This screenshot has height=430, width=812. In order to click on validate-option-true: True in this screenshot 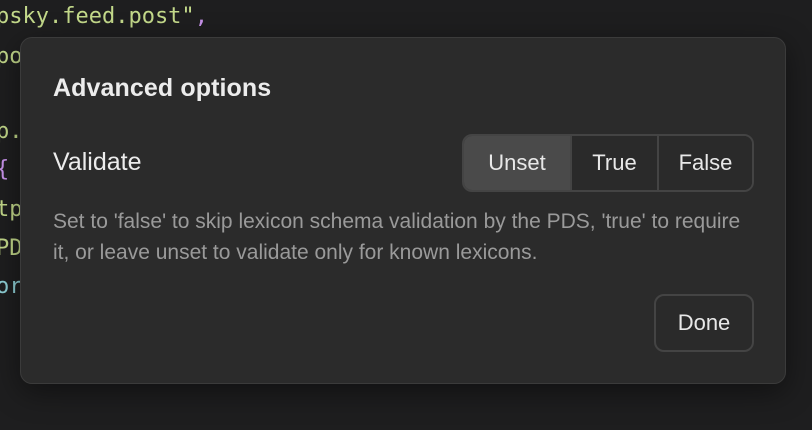, I will do `click(613, 163)`.